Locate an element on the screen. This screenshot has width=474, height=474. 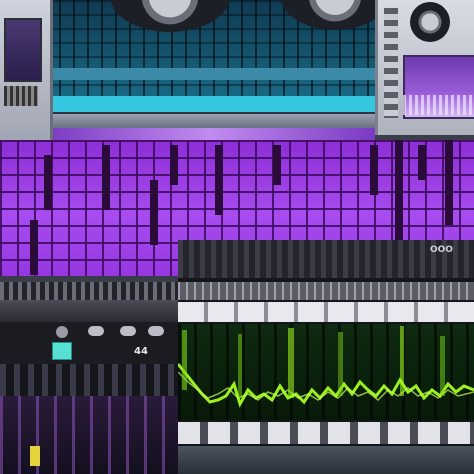
indicator-light is located at coordinates (35, 456).